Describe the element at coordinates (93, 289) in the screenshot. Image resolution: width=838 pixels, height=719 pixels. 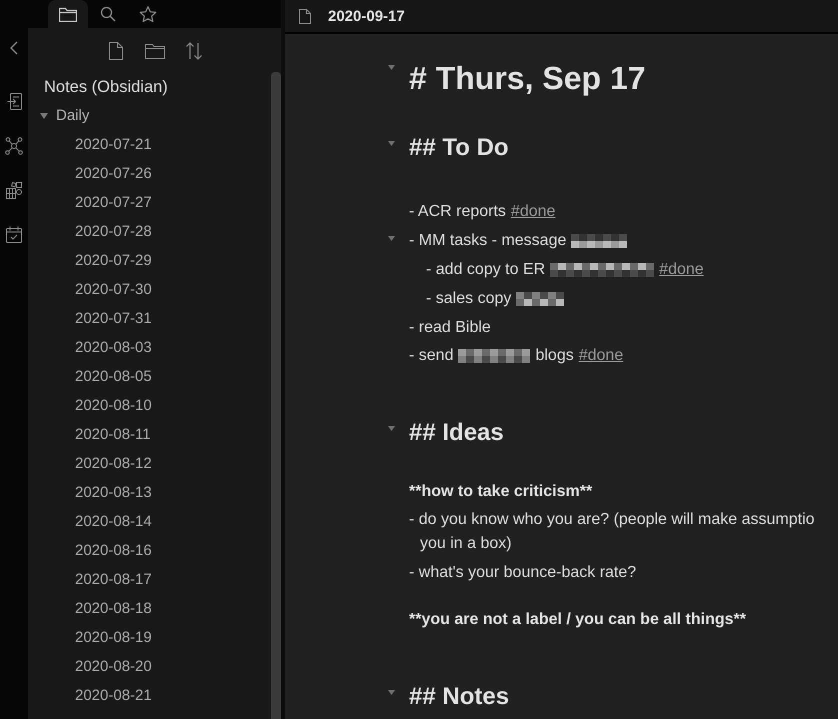
I see `file-tree-item: 2020-07-30` at that location.